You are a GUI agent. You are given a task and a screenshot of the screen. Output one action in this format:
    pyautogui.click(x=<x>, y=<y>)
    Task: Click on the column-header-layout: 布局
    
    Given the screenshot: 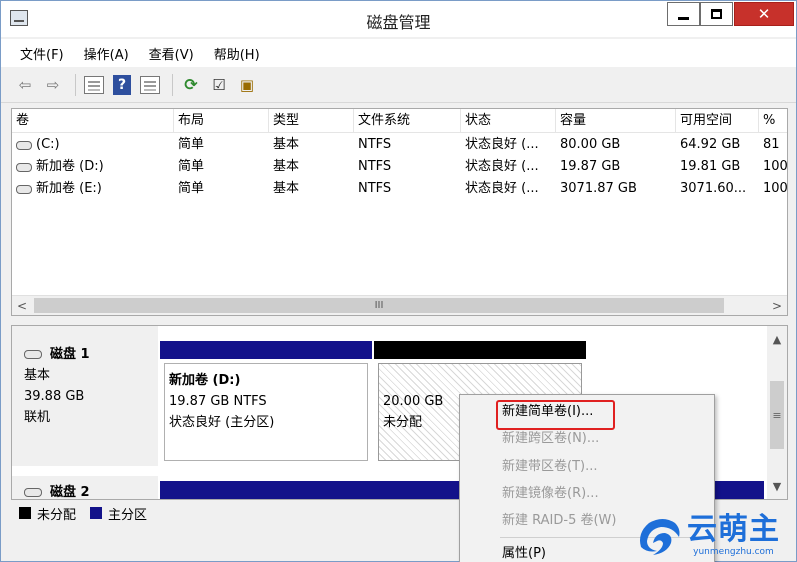 What is the action you would take?
    pyautogui.click(x=221, y=121)
    